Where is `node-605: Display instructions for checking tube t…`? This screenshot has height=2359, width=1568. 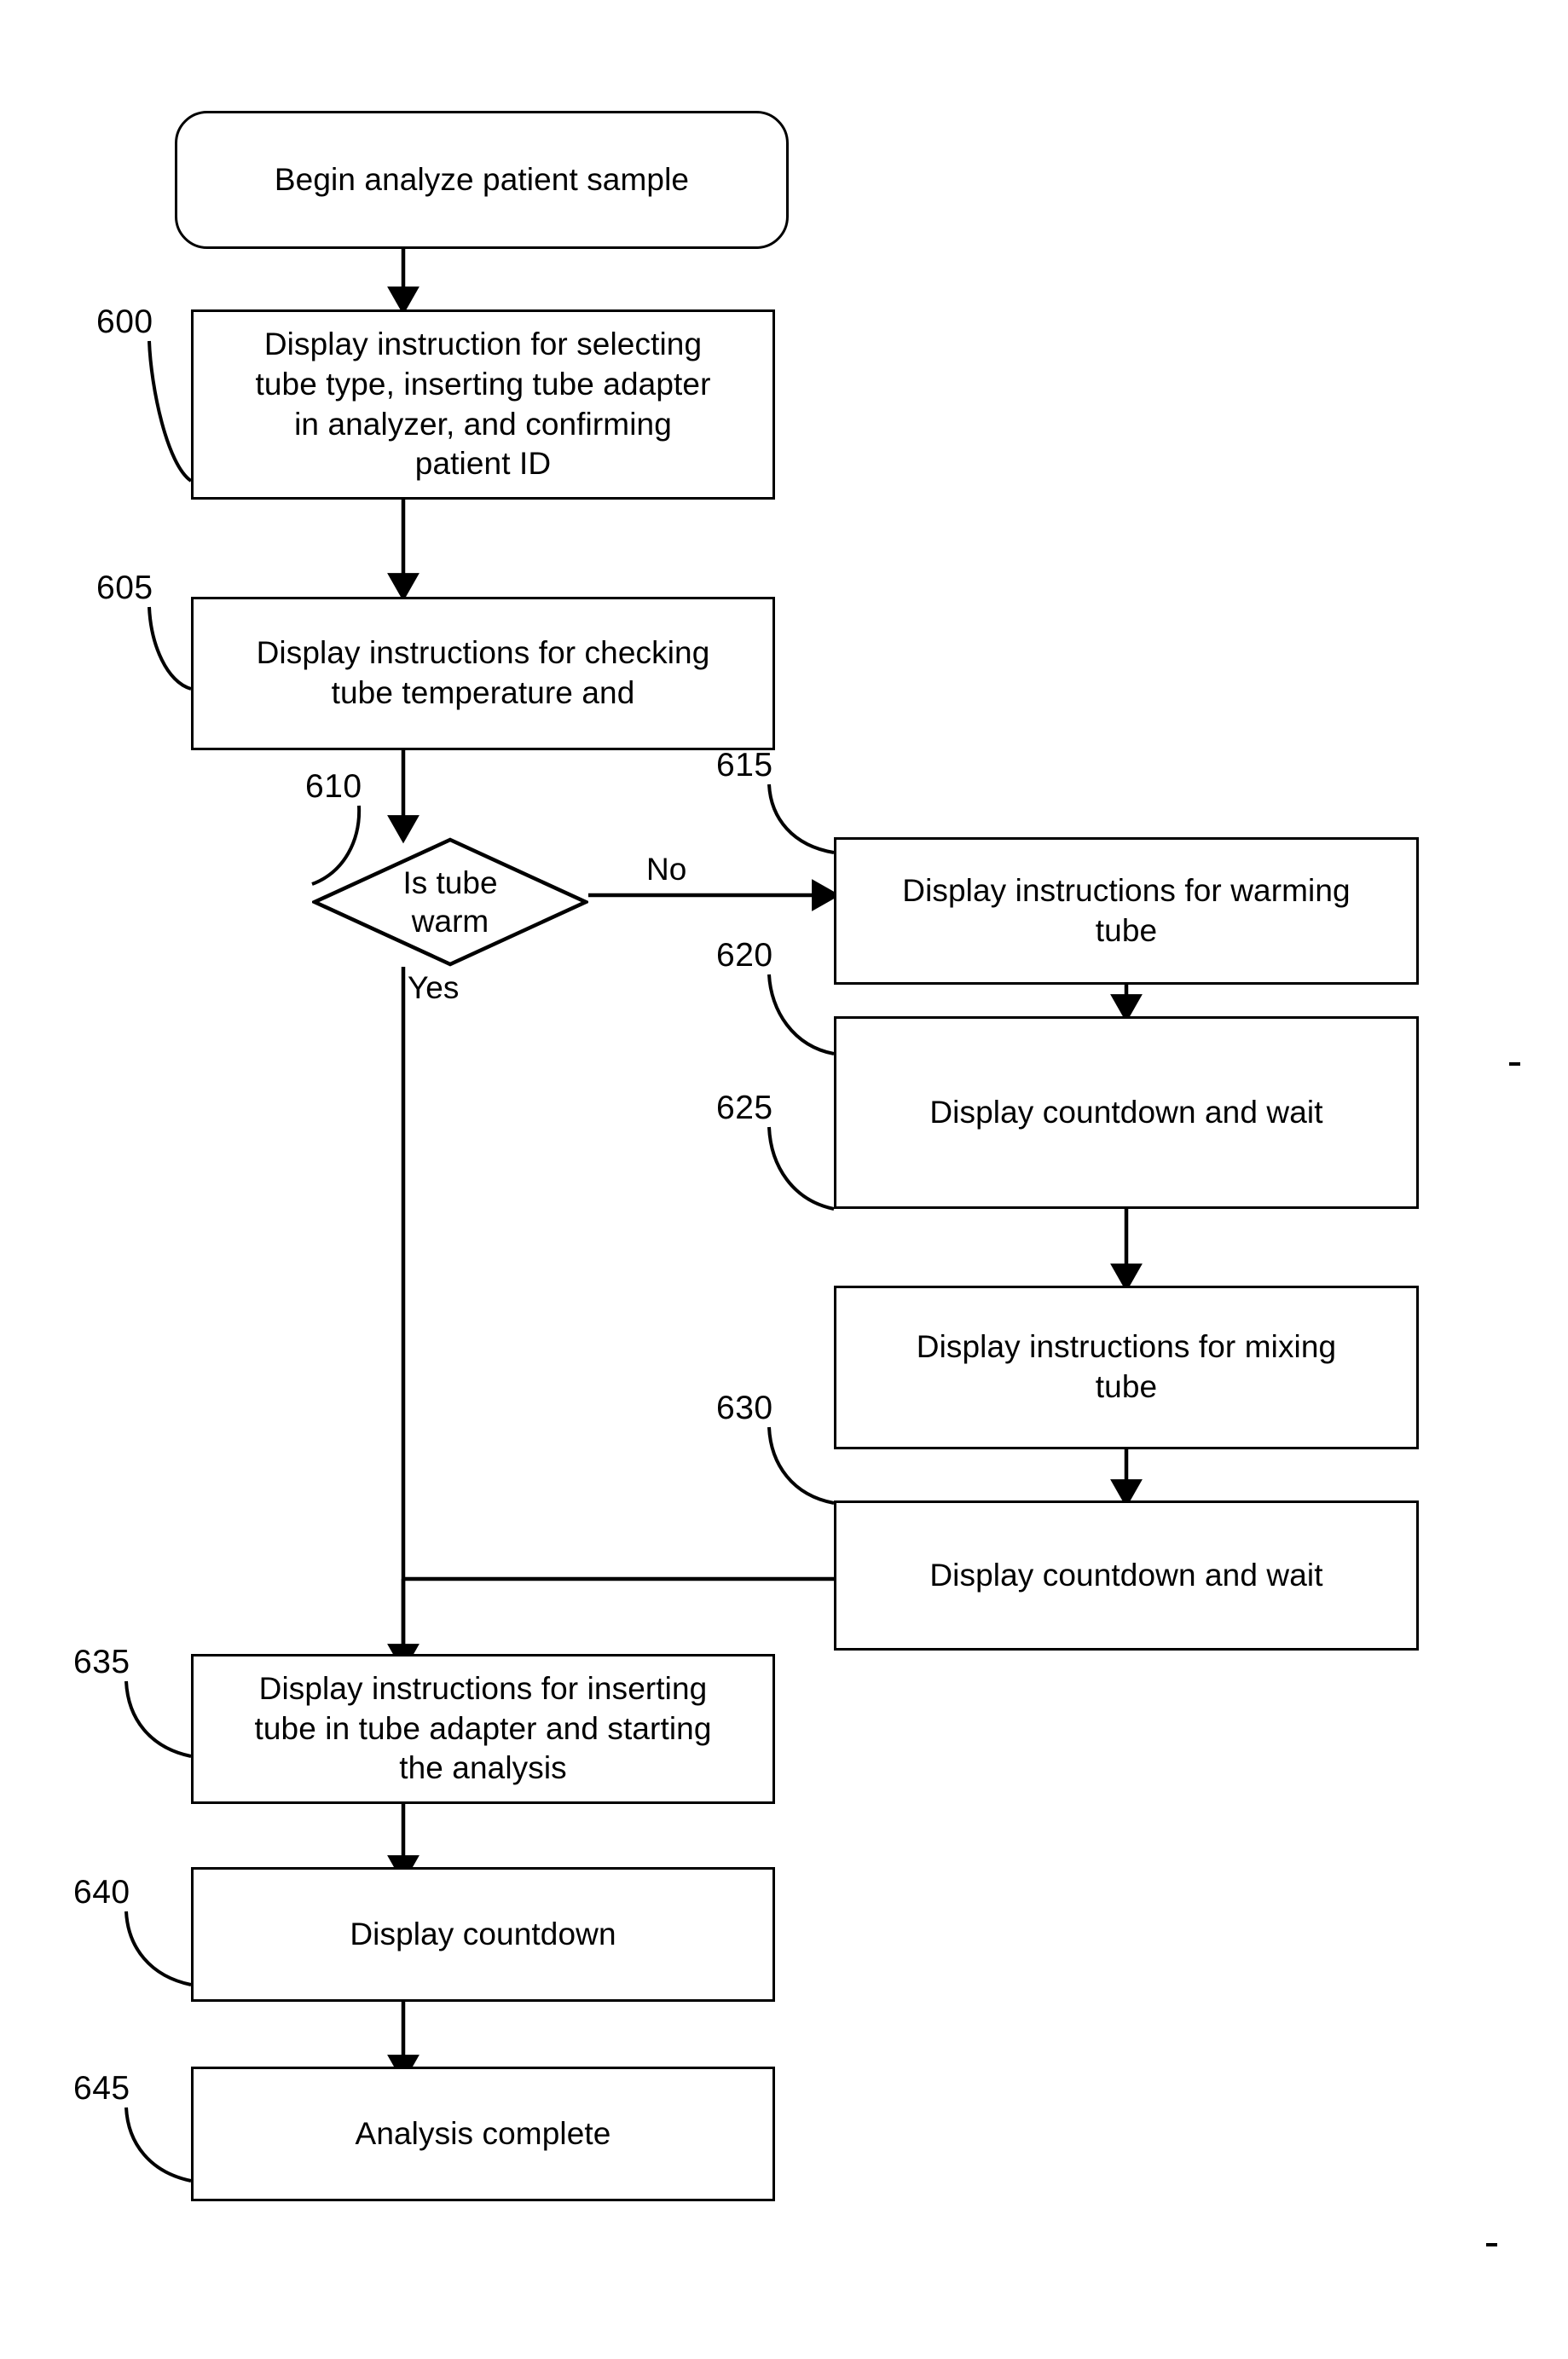 node-605: Display instructions for checking tube t… is located at coordinates (483, 673).